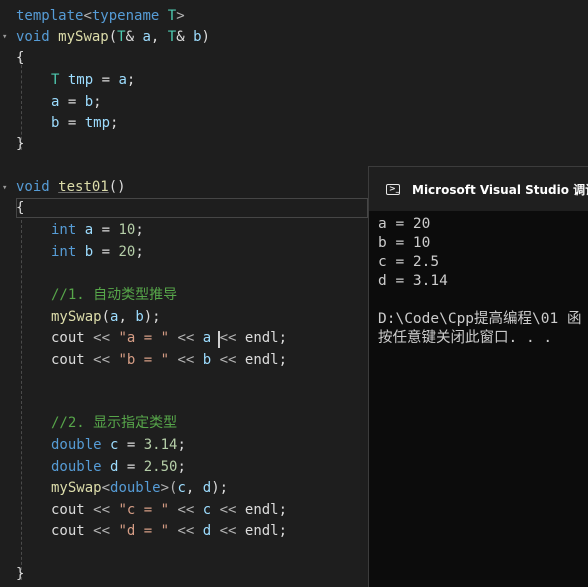 The width and height of the screenshot is (588, 587). What do you see at coordinates (64, 230) in the screenshot?
I see `keyword: int` at bounding box center [64, 230].